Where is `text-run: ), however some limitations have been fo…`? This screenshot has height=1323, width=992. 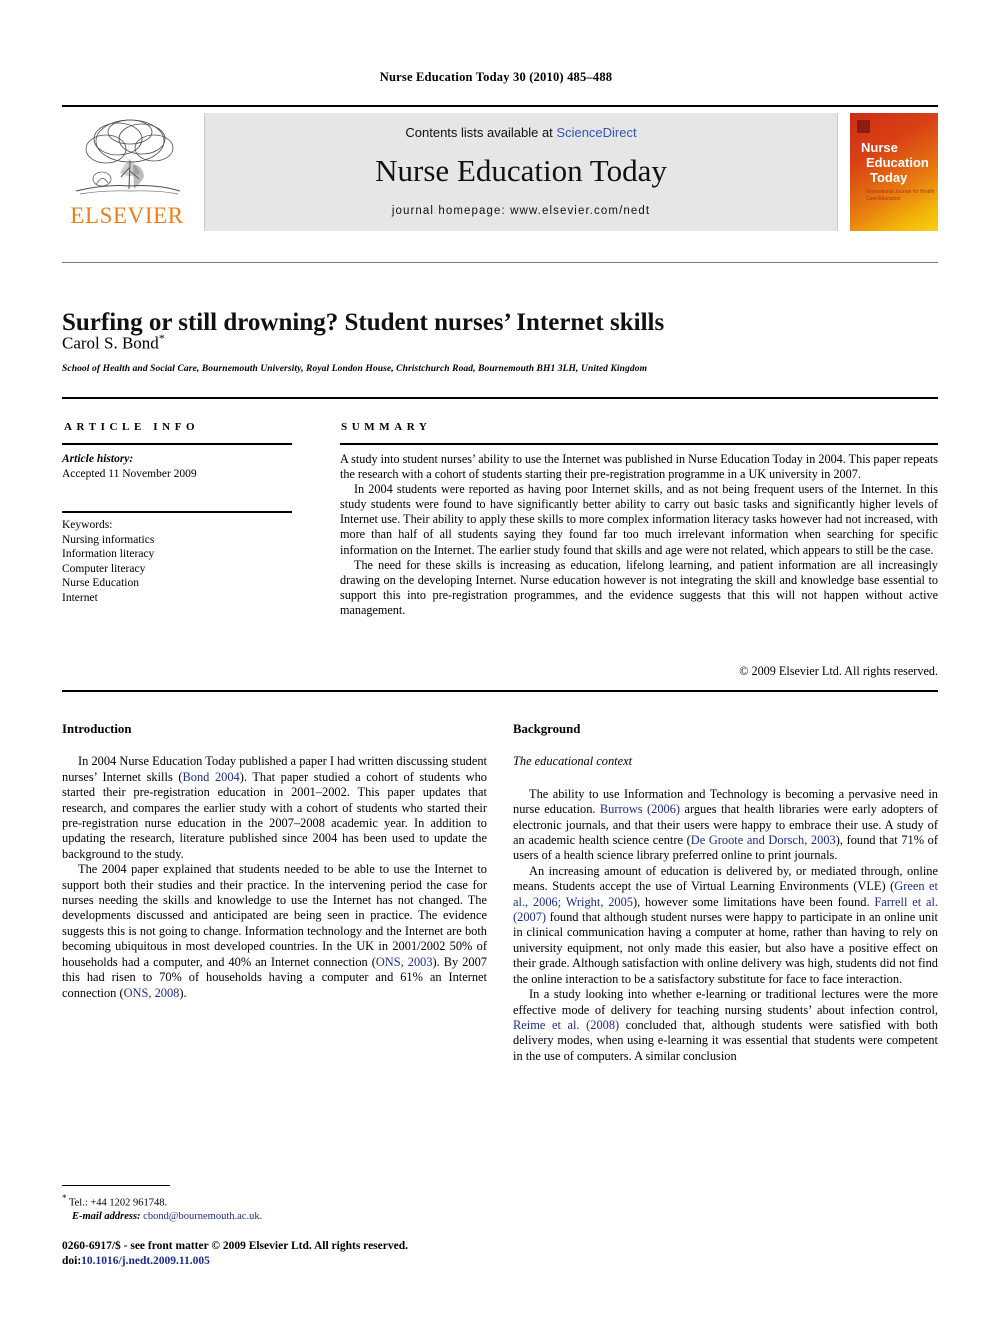
text-run: ), however some limitations have been fo… is located at coordinates (754, 901).